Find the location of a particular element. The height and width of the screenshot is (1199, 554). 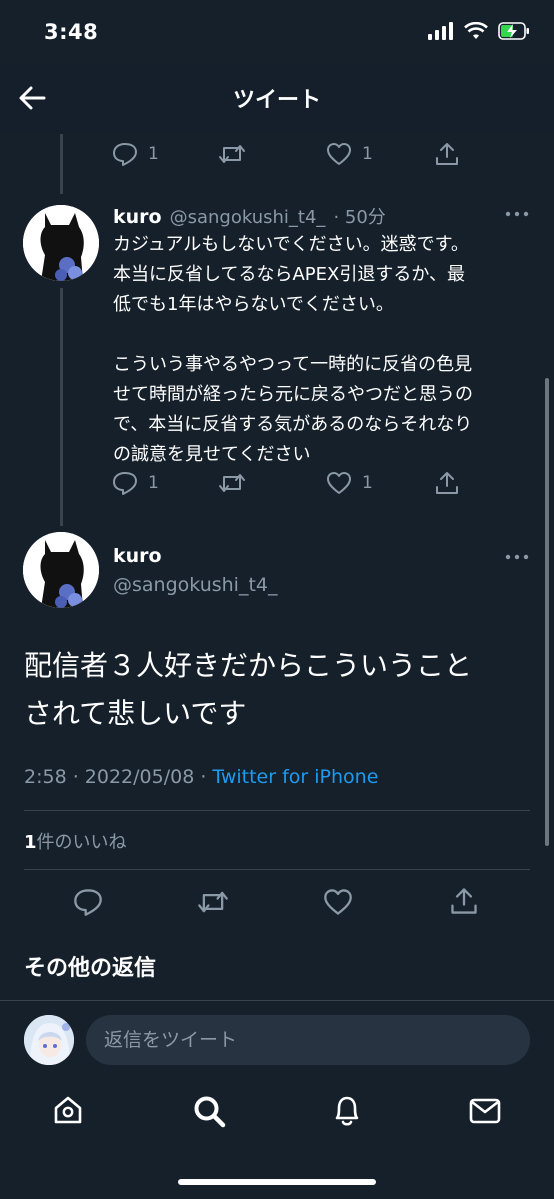

notifications-icon is located at coordinates (347, 1111).